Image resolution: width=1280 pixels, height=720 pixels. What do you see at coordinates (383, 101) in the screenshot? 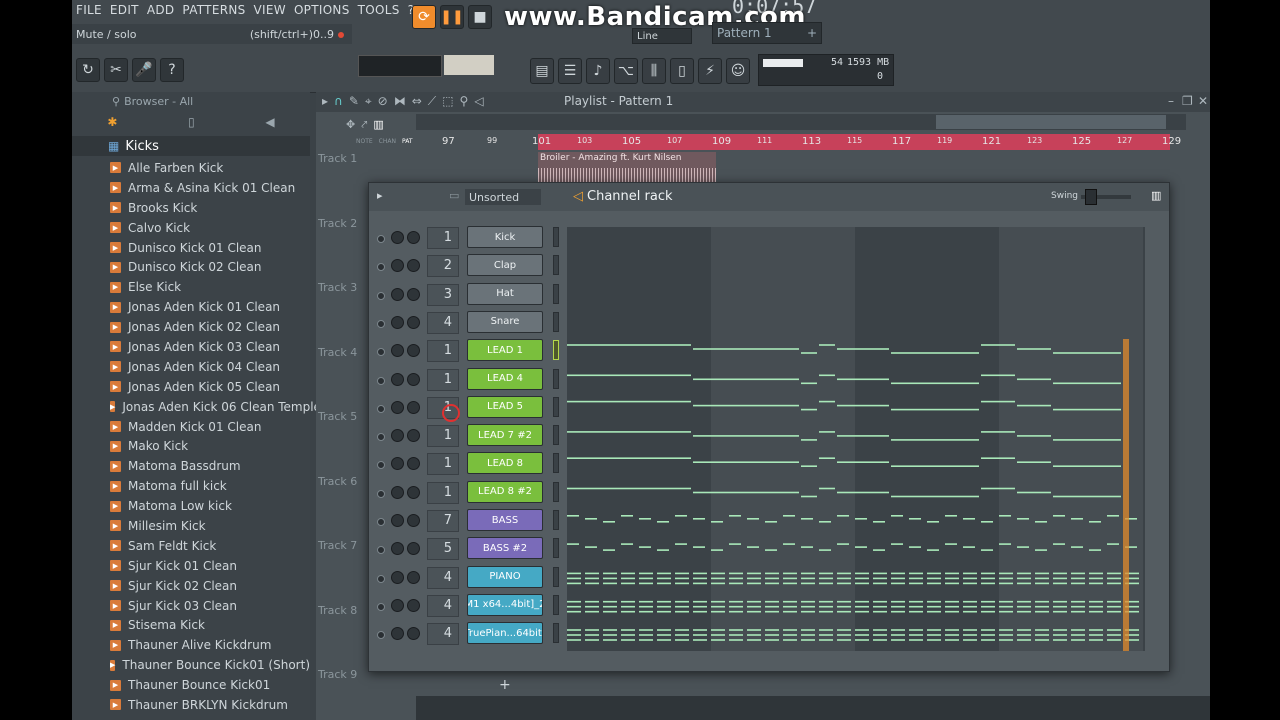
I see `delete-icon: ⊘` at bounding box center [383, 101].